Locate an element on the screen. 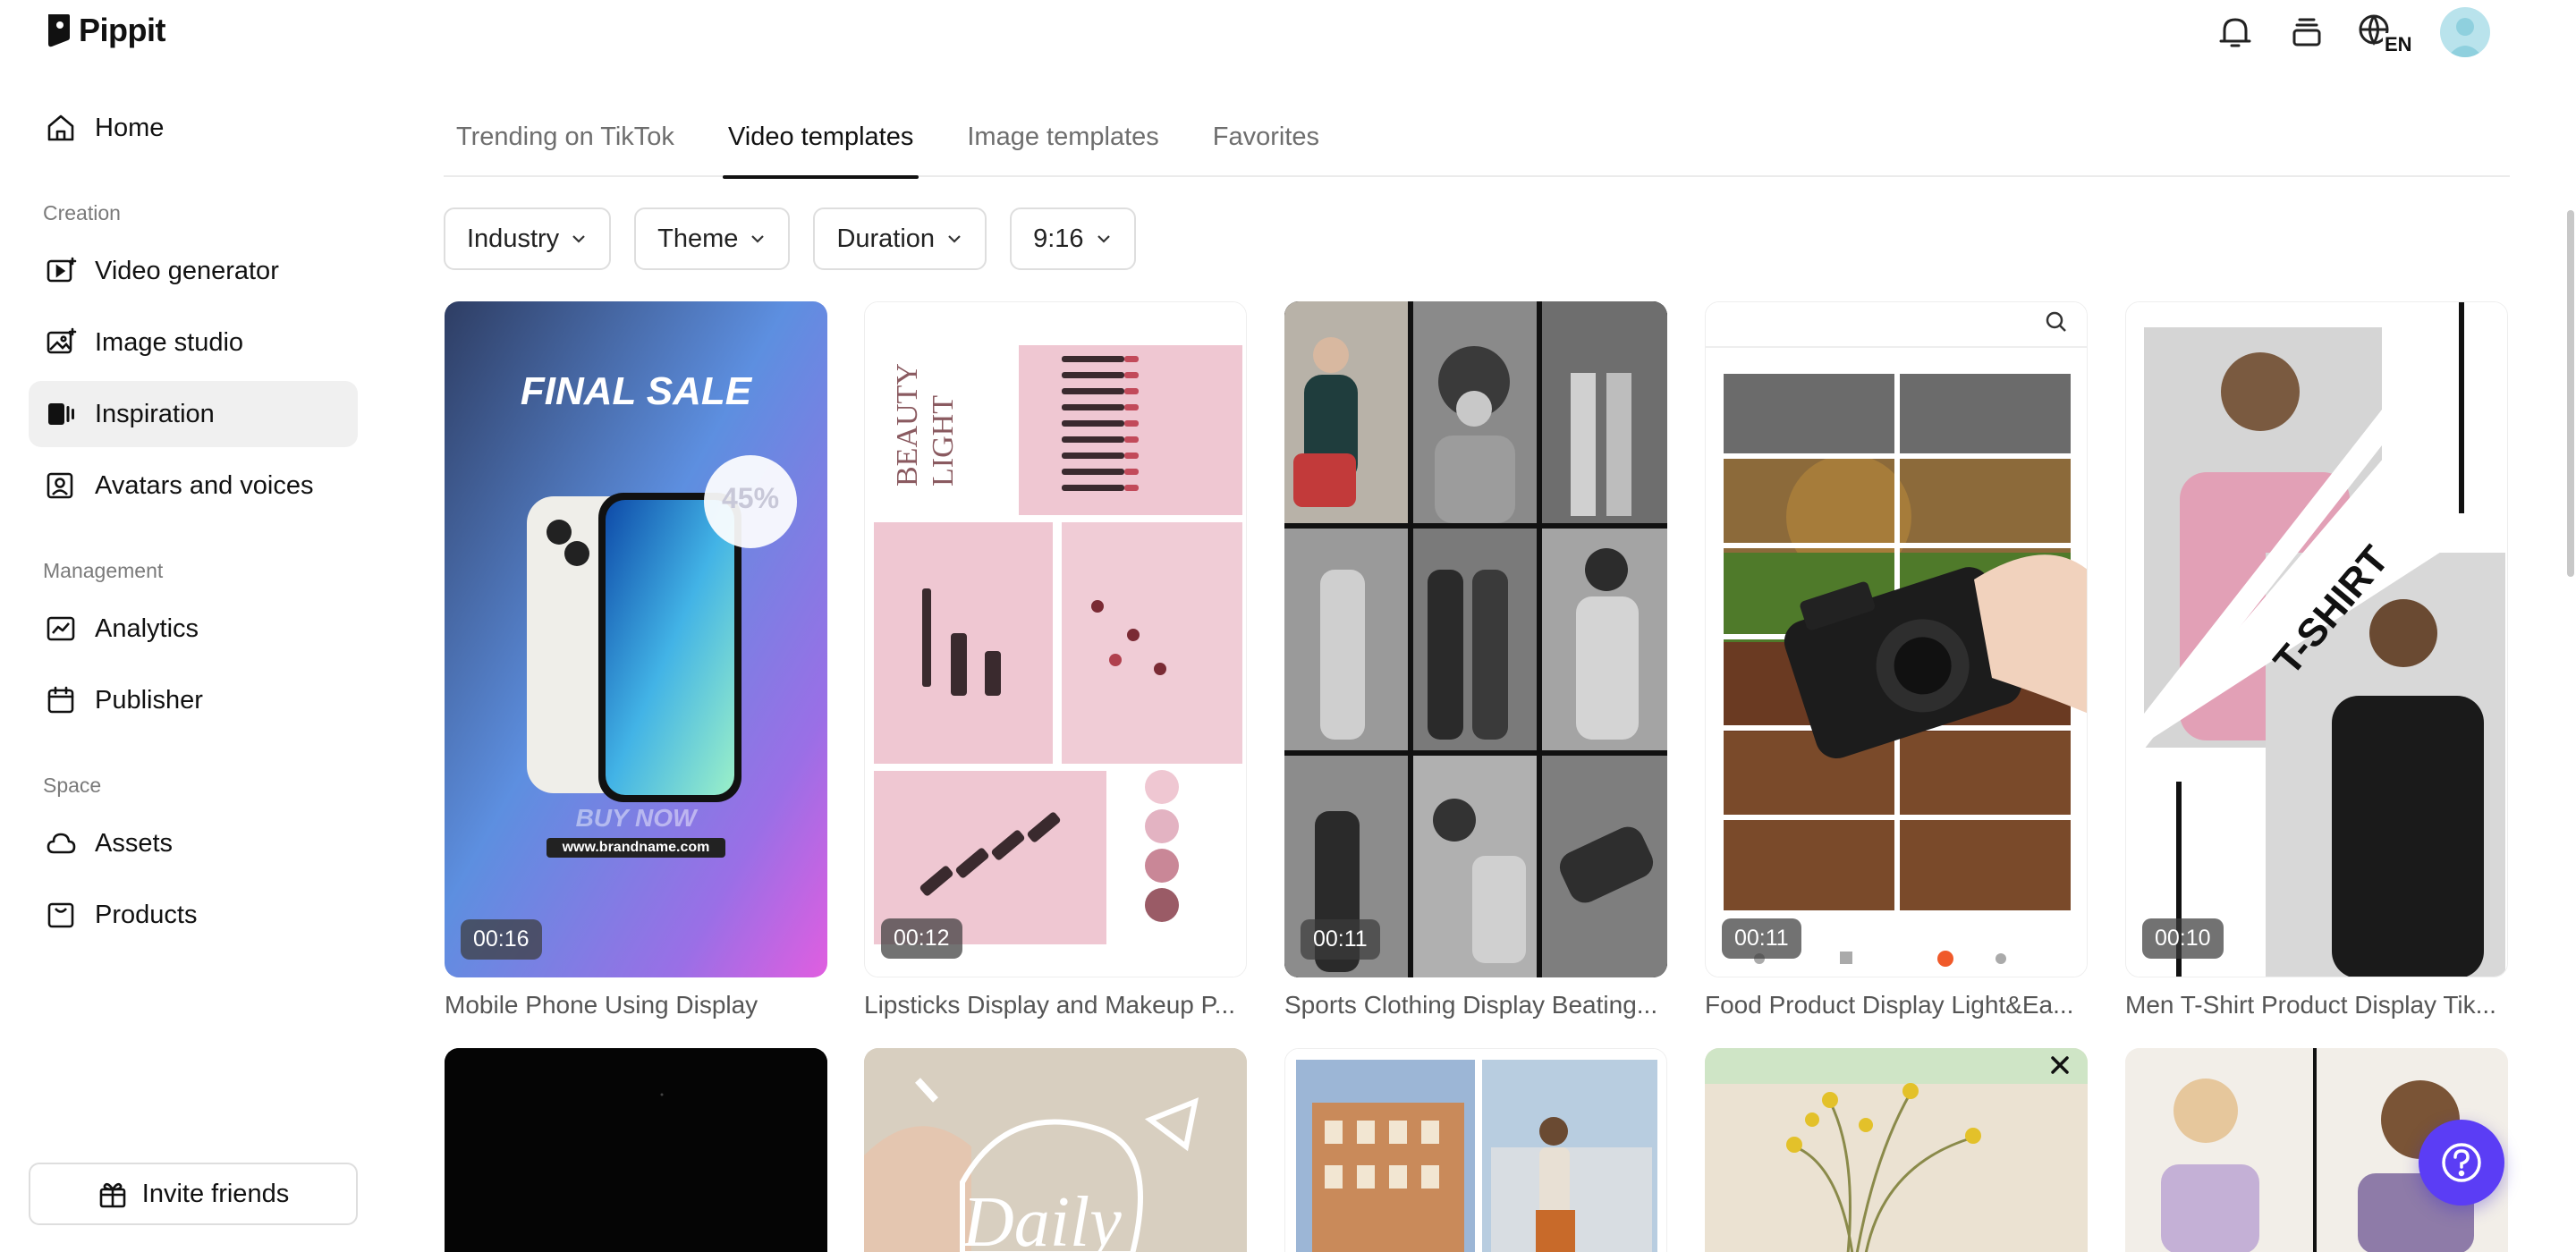 This screenshot has width=2576, height=1252. template-card-lipsticks: BEAUTY LIGHT 00:12 is located at coordinates (1055, 639).